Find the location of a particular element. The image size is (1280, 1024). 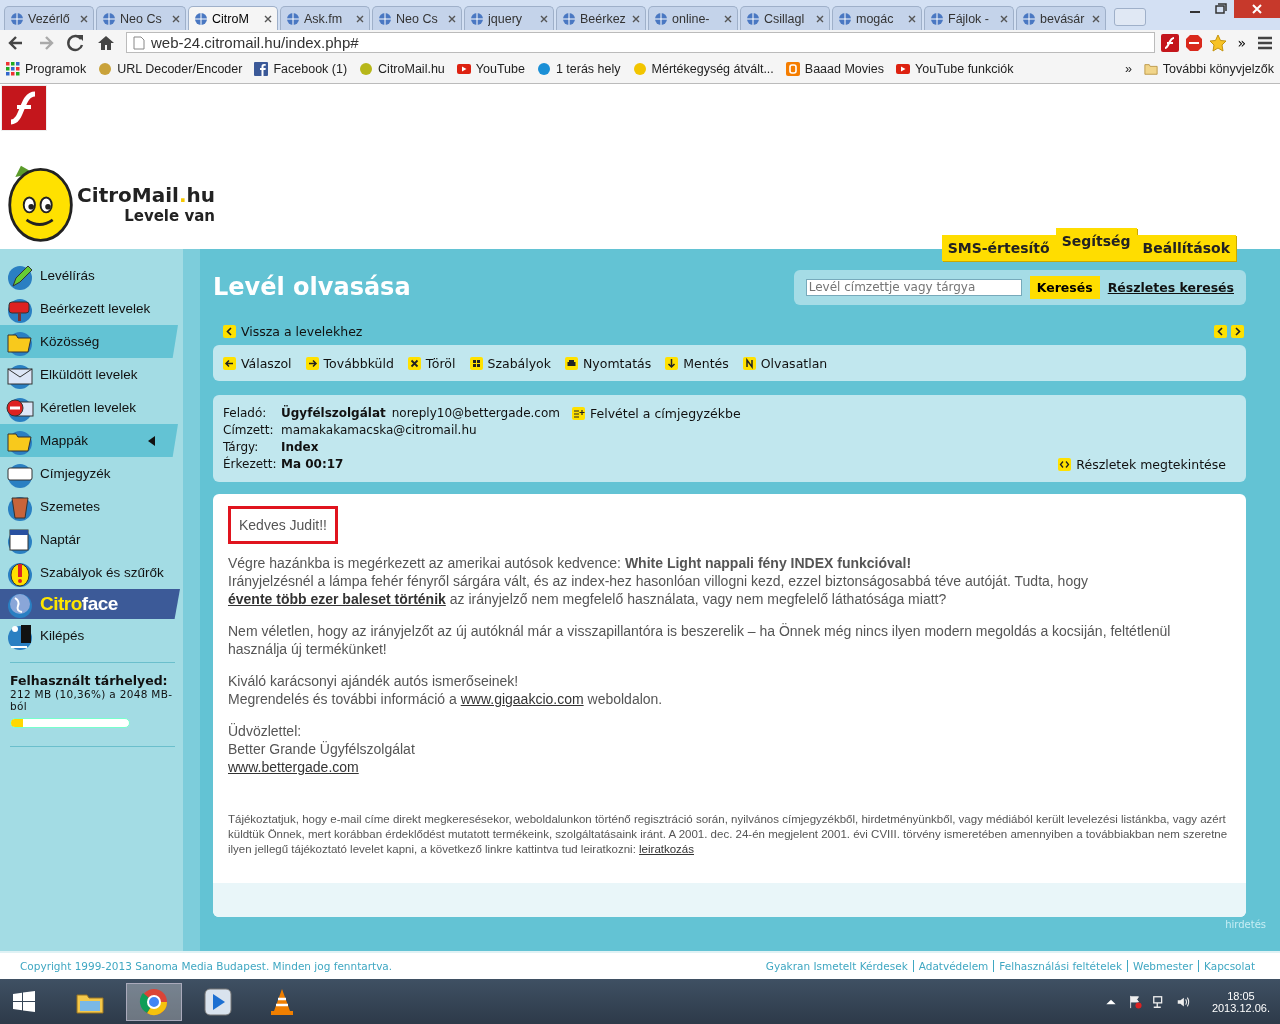

sidebar-item: Naptár is located at coordinates (91, 539).